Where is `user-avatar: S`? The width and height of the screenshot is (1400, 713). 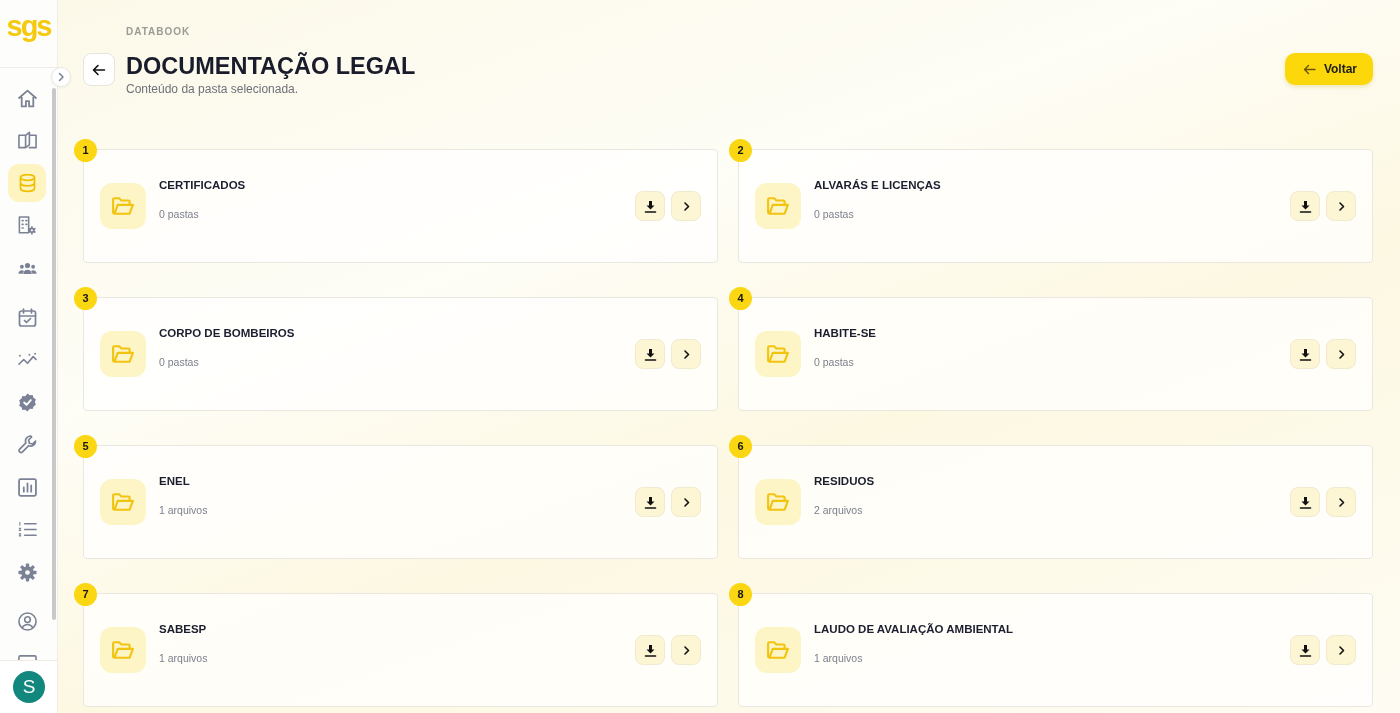
user-avatar: S is located at coordinates (29, 687).